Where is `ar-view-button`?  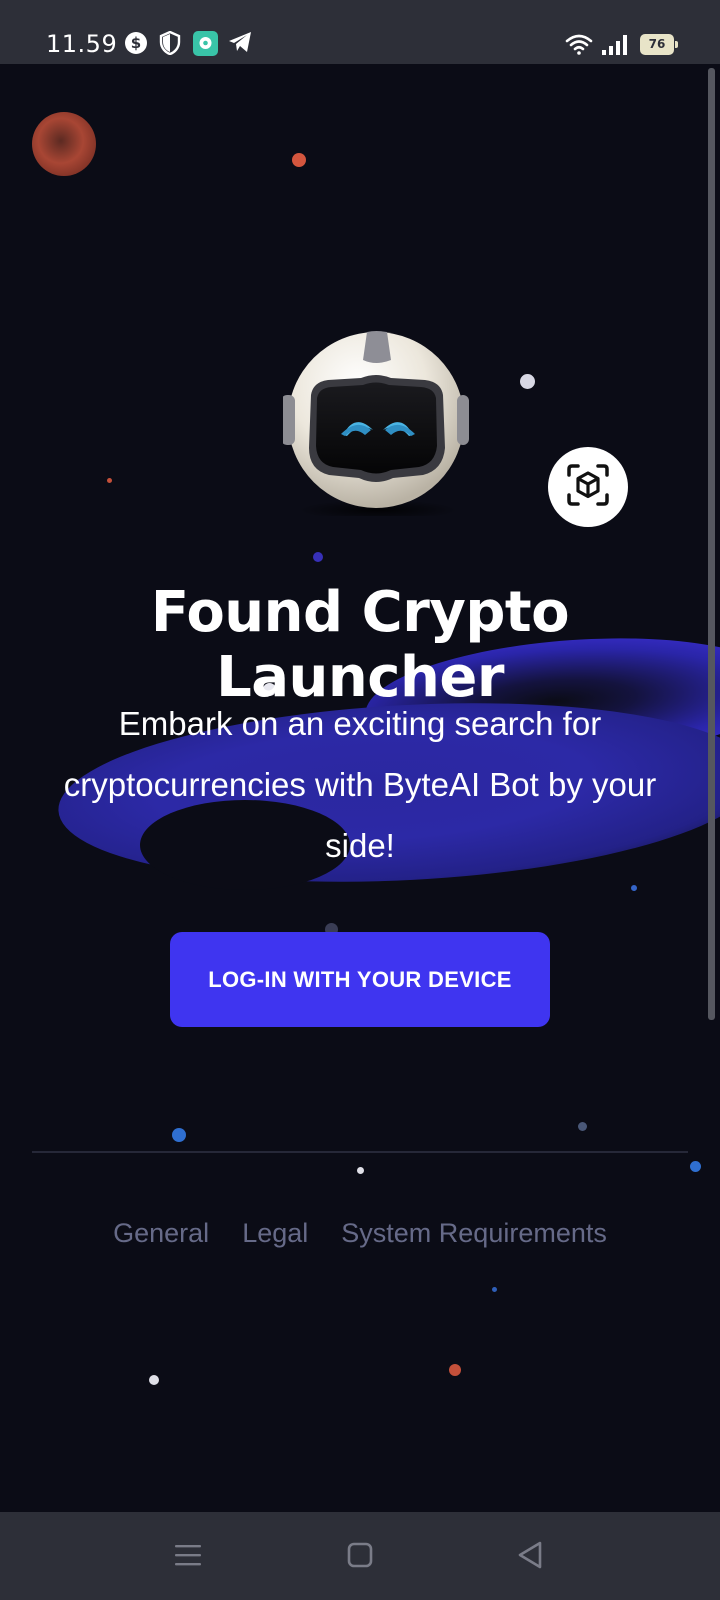 ar-view-button is located at coordinates (588, 487).